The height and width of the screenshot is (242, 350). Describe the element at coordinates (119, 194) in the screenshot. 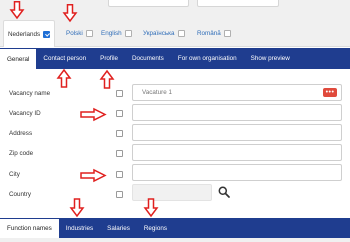

I see `country-checkbox` at that location.